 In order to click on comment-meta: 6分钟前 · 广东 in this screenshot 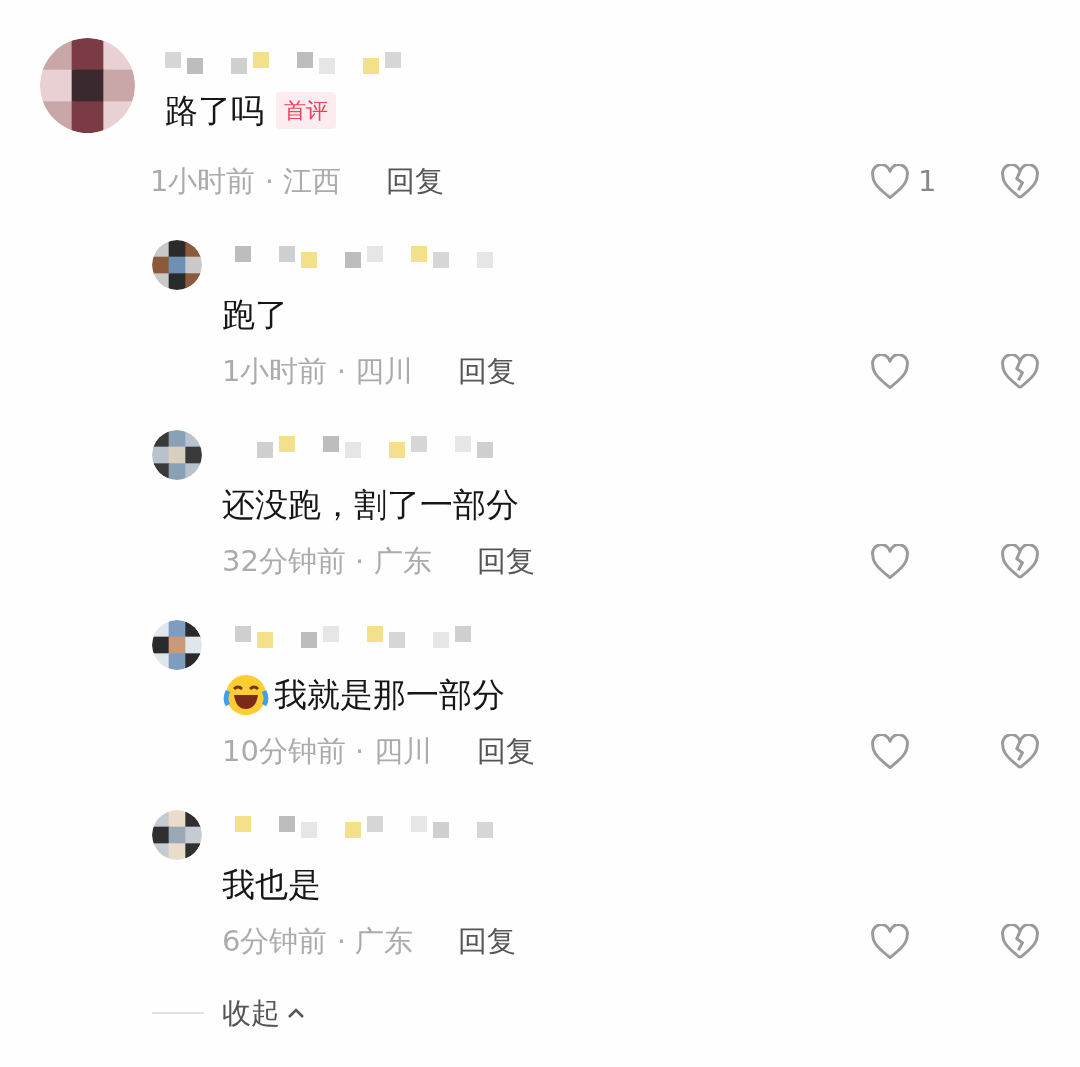, I will do `click(318, 941)`.